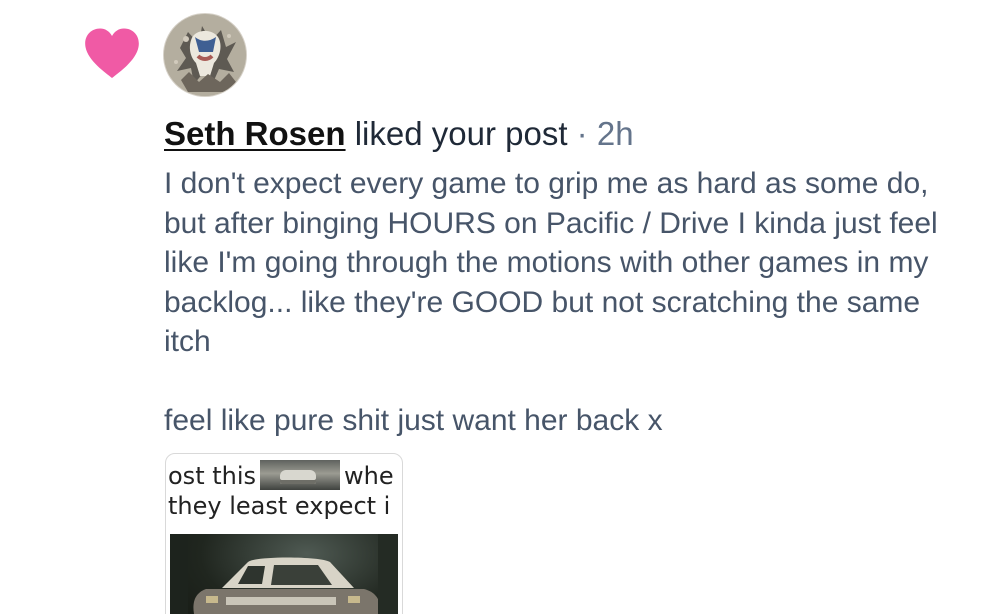 The height and width of the screenshot is (614, 1000). I want to click on time-ago: 2h, so click(615, 133).